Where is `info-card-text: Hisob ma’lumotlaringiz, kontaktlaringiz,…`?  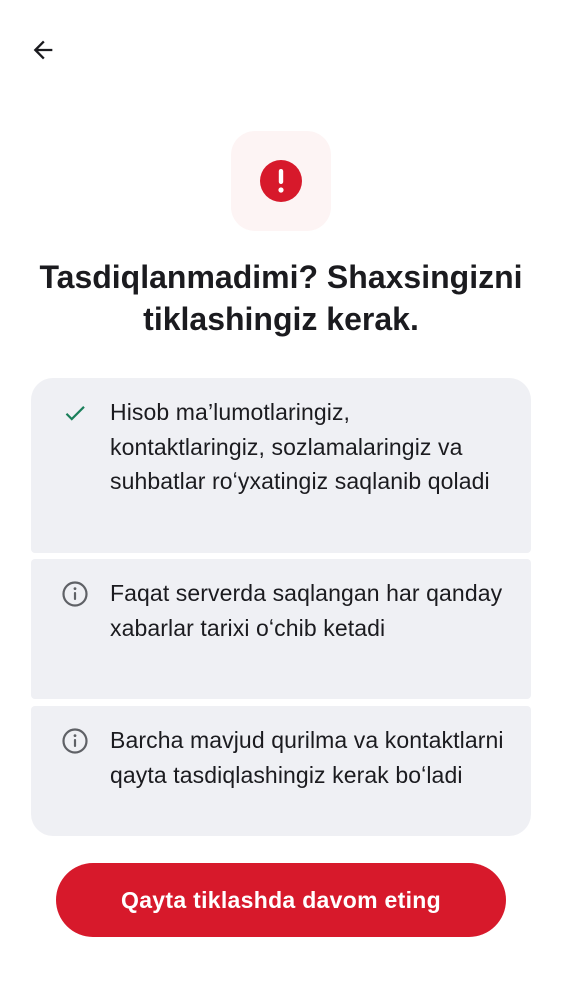 info-card-text: Hisob ma’lumotlaringiz, kontaktlaringiz,… is located at coordinates (300, 446).